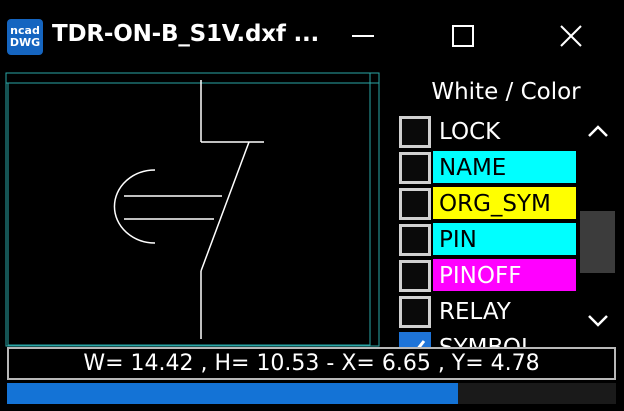 The image size is (624, 411). What do you see at coordinates (597, 242) in the screenshot?
I see `scrollbar-thumb` at bounding box center [597, 242].